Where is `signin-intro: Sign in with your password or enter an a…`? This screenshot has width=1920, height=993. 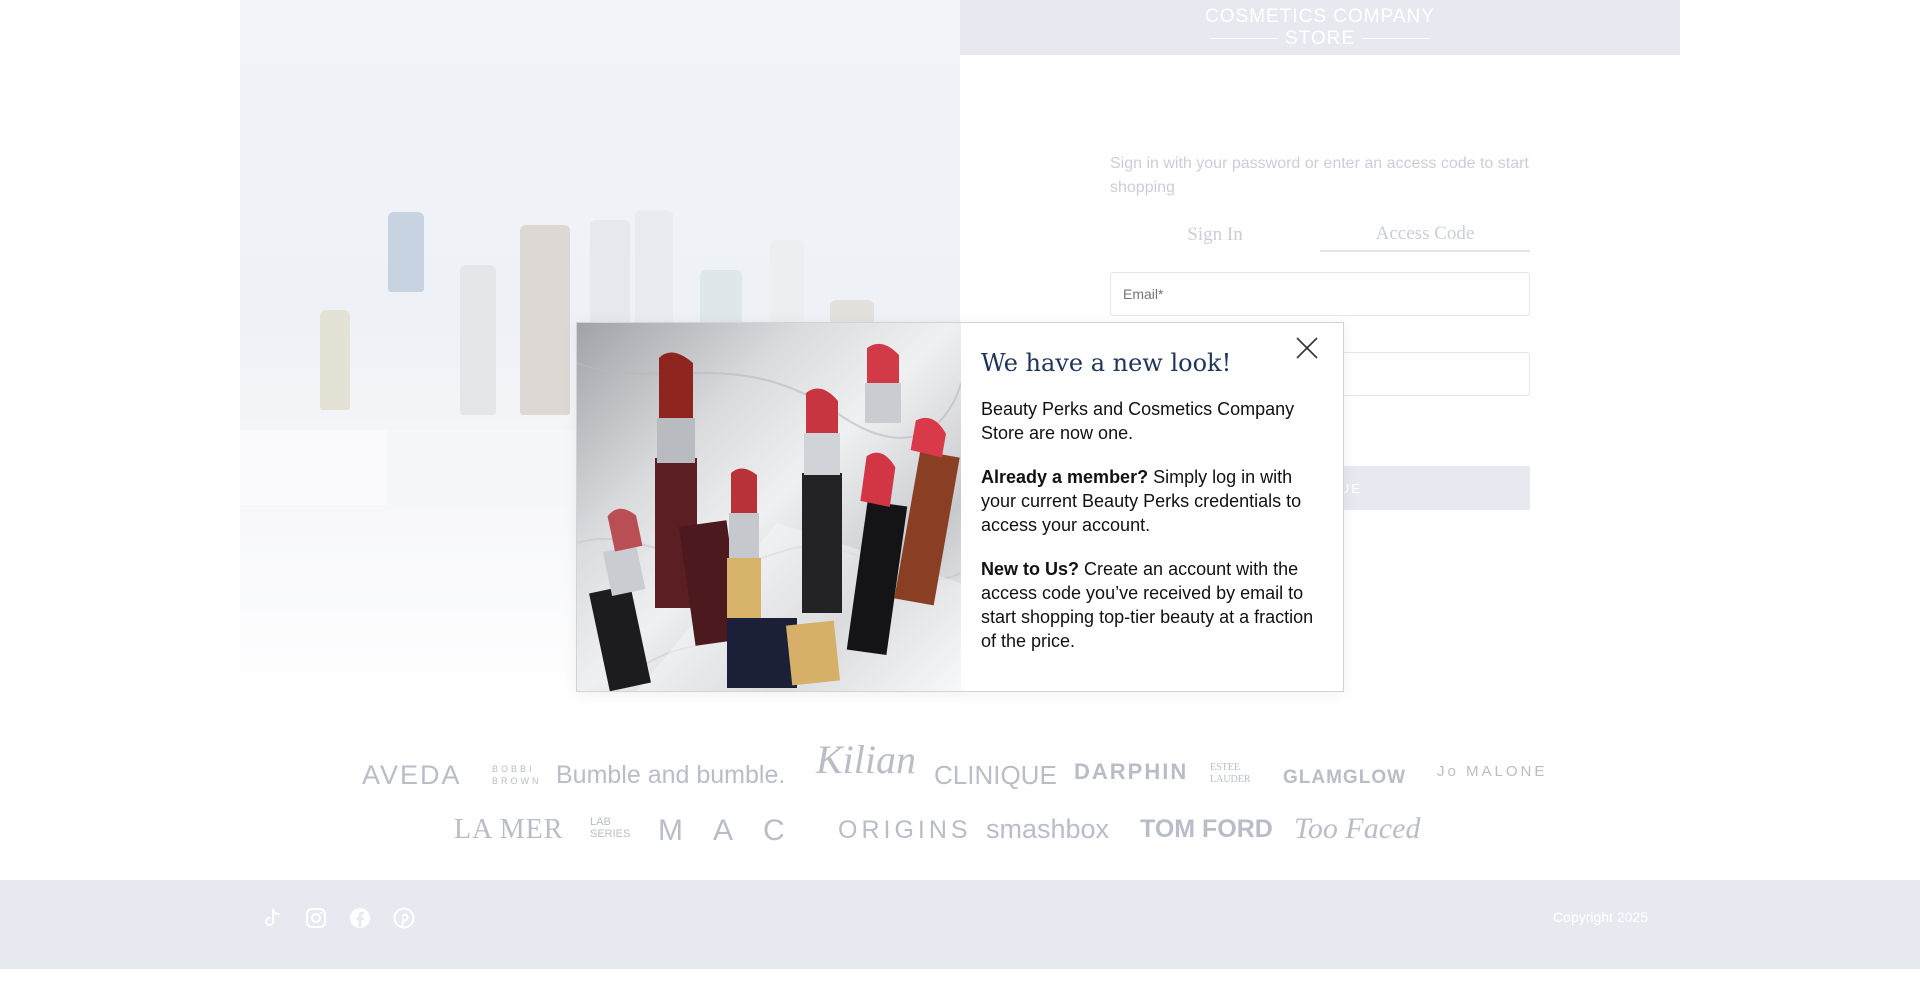 signin-intro: Sign in with your password or enter an a… is located at coordinates (1319, 175).